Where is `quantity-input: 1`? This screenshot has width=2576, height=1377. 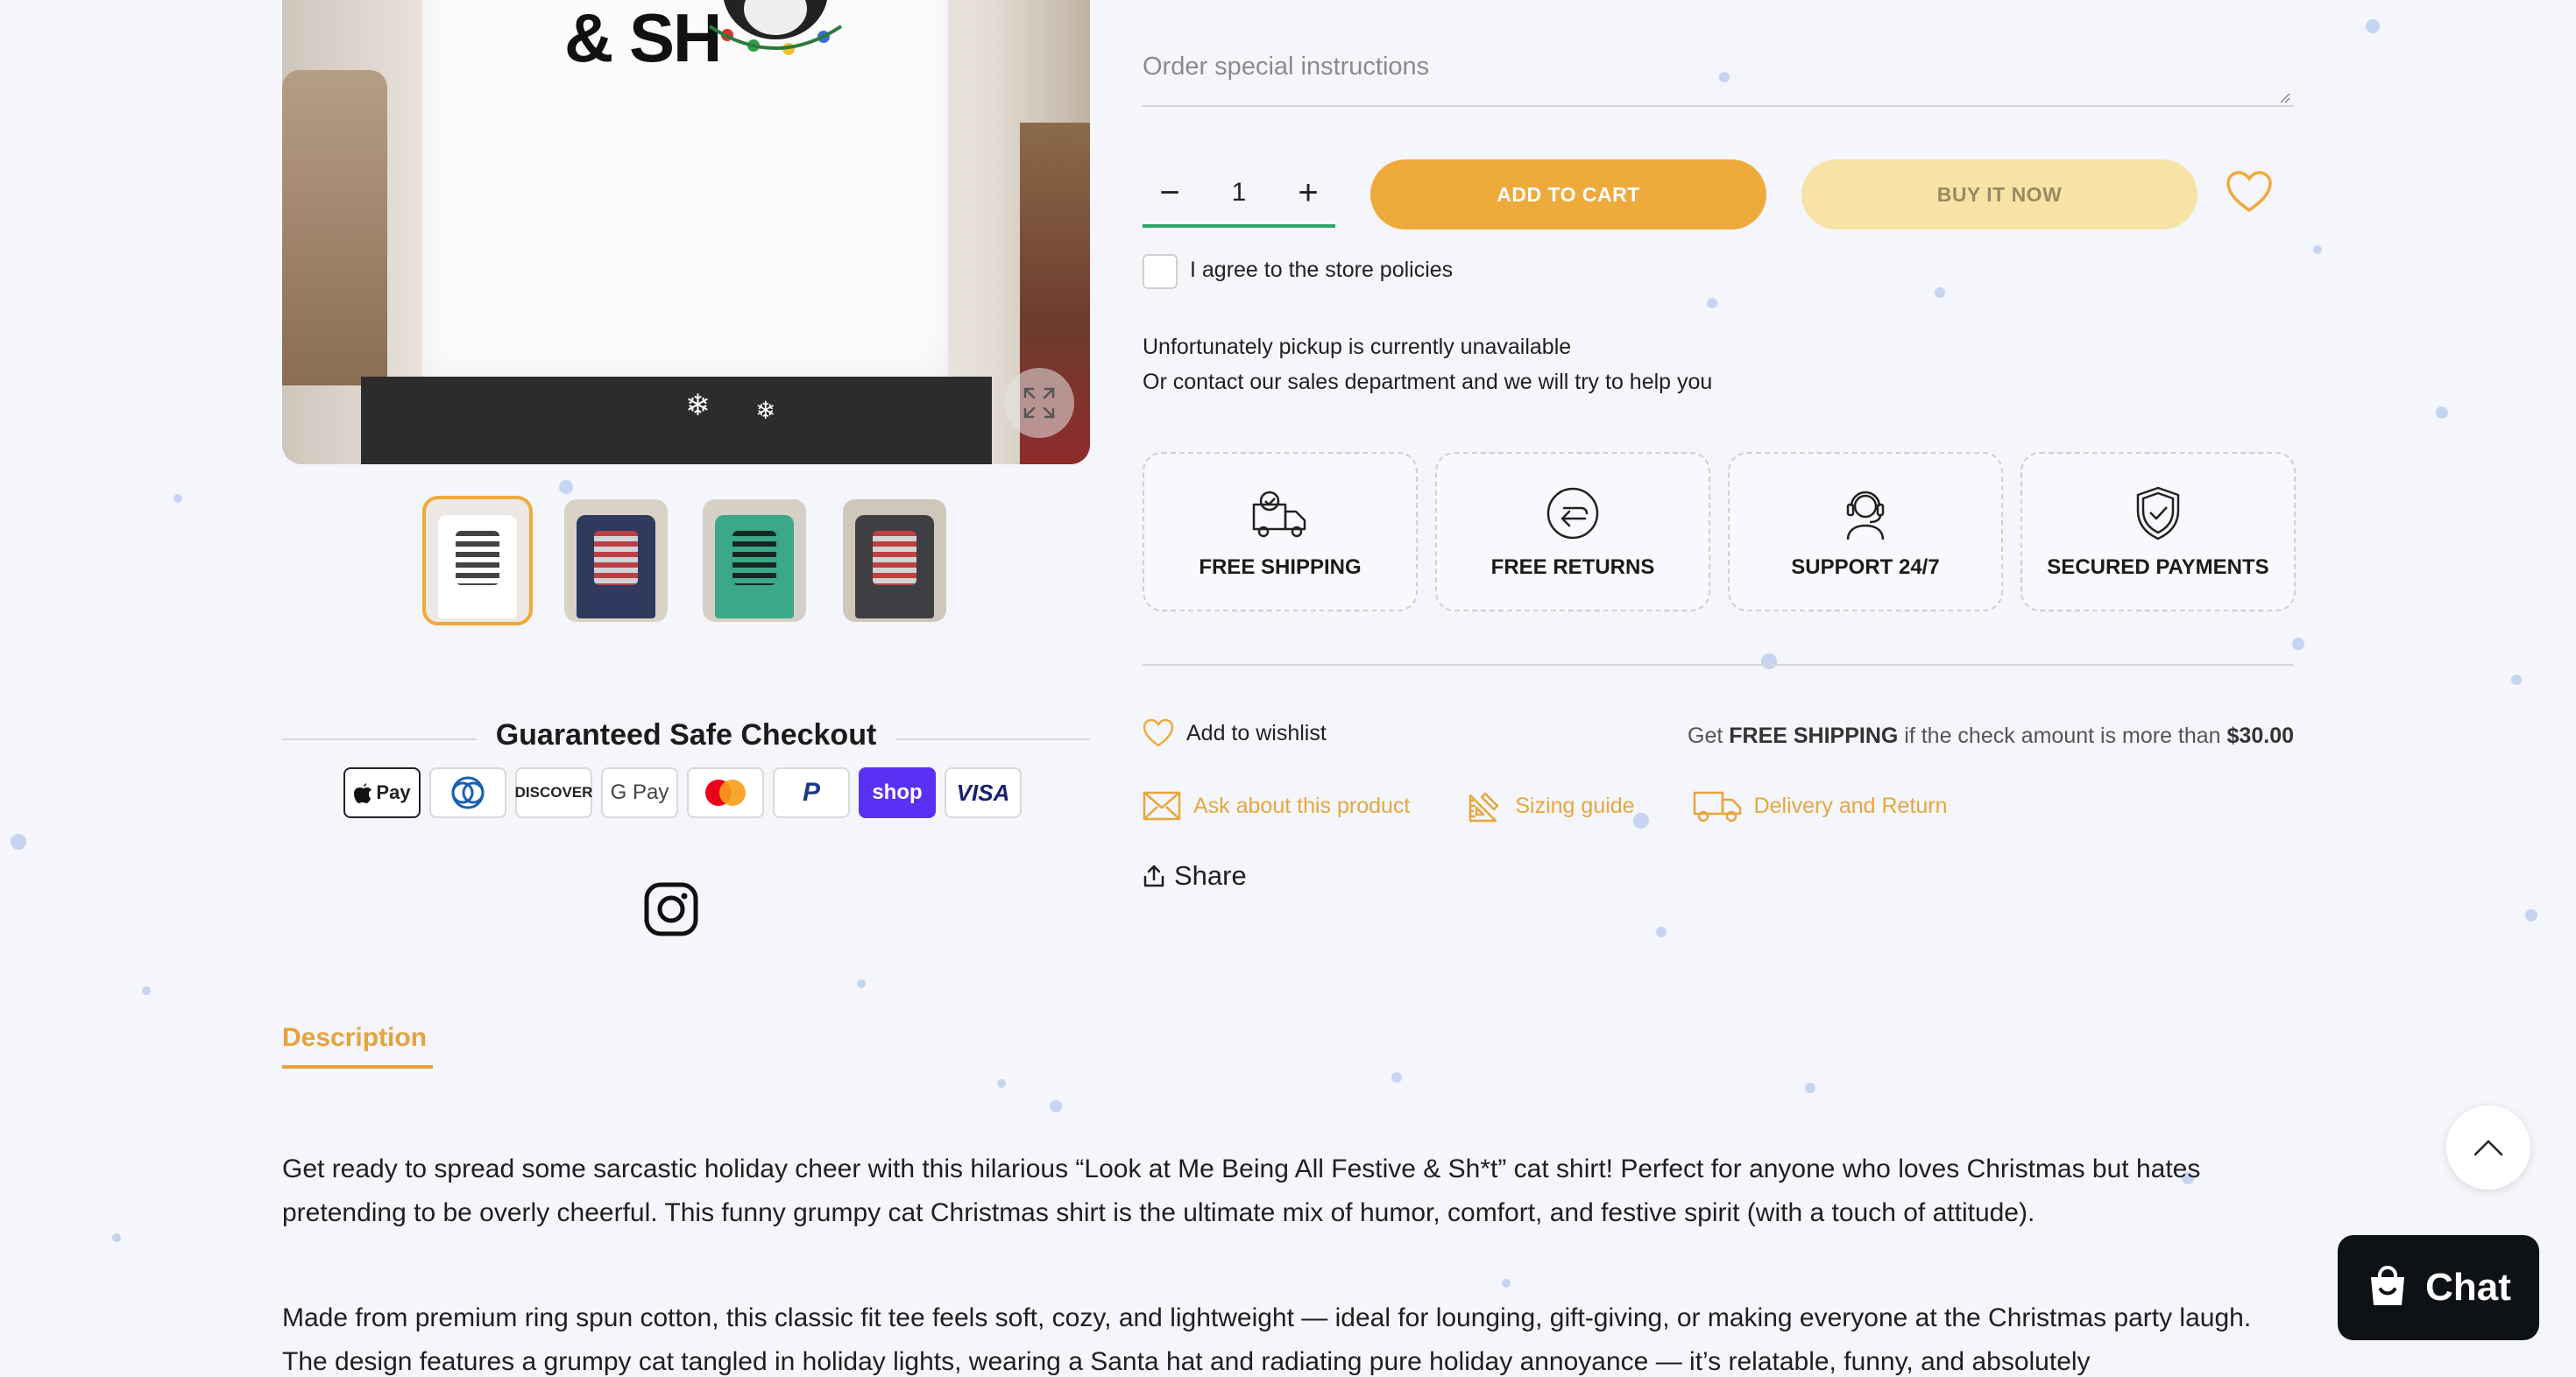
quantity-input: 1 is located at coordinates (1239, 193).